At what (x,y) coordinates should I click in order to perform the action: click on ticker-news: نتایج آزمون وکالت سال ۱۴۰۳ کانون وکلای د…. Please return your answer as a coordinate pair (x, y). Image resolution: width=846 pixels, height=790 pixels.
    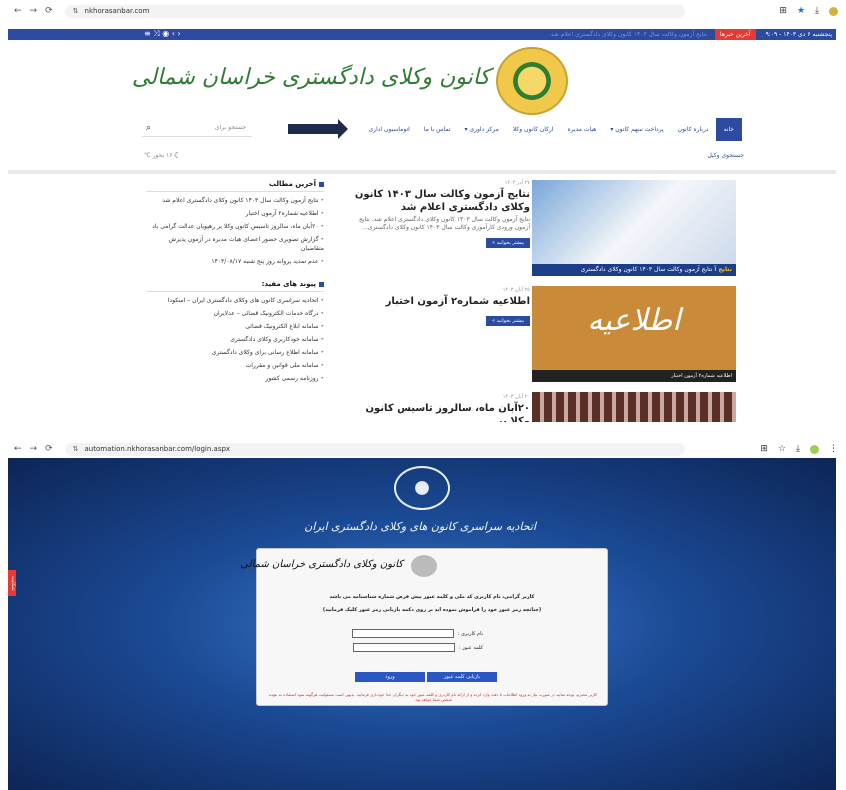
    Looking at the image, I should click on (629, 34).